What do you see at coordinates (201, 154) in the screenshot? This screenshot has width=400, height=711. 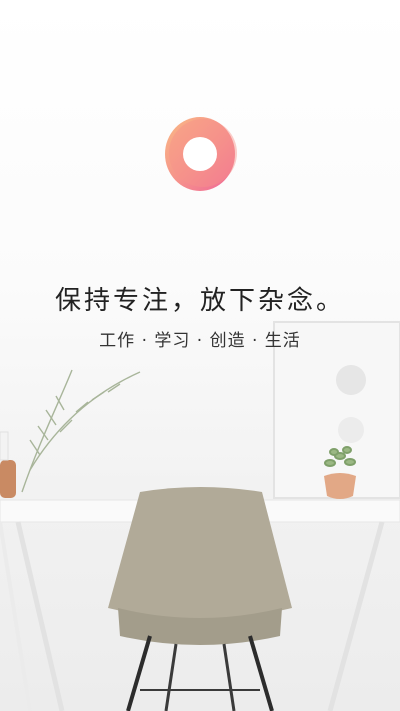 I see `app-logo-icon` at bounding box center [201, 154].